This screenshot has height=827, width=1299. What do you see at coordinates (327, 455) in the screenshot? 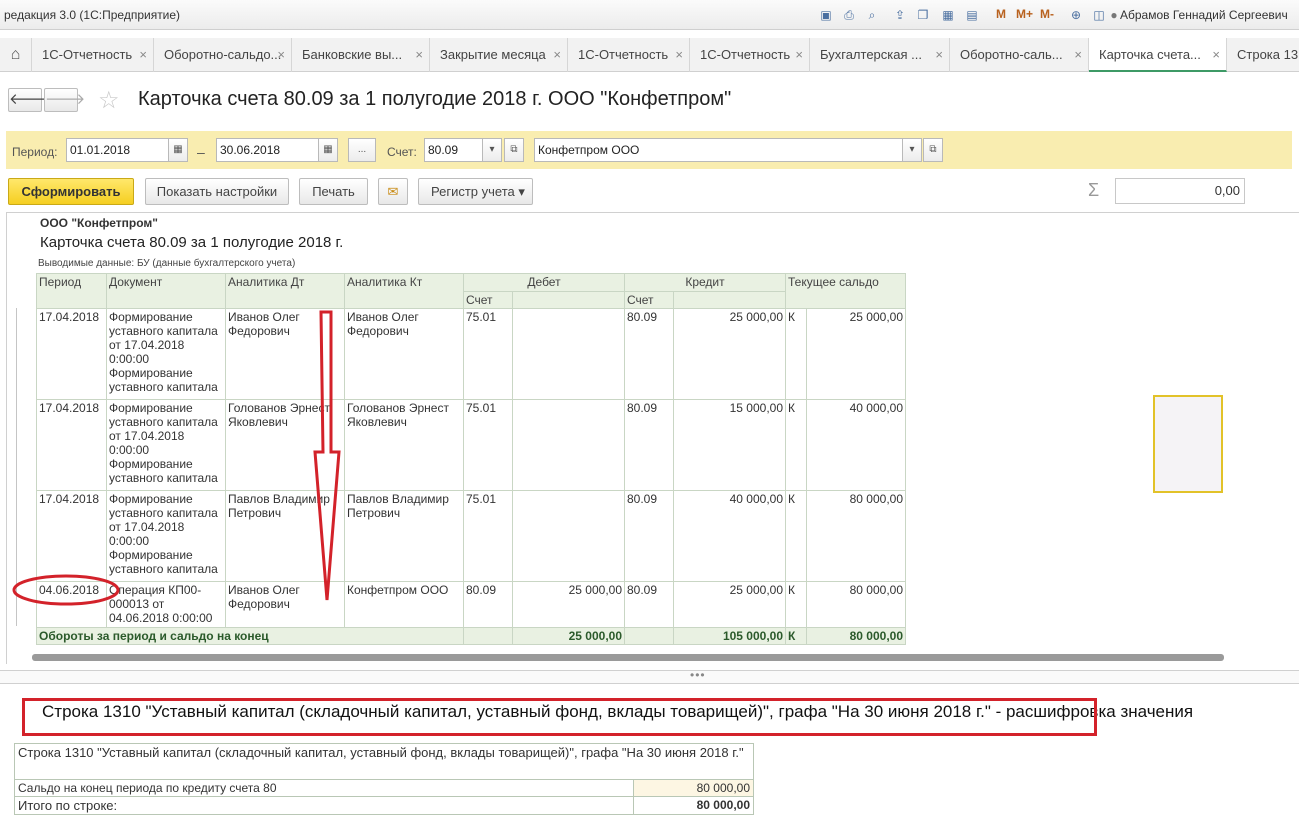
I see `red-arrow-annotation` at bounding box center [327, 455].